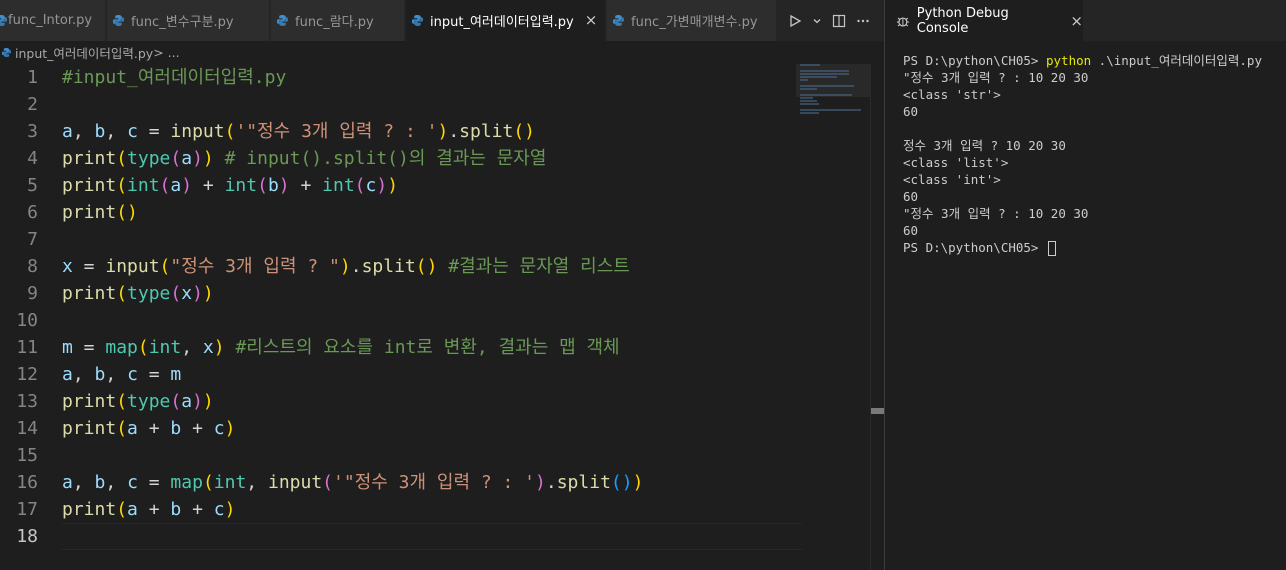 This screenshot has height=570, width=1286. What do you see at coordinates (839, 21) in the screenshot?
I see `split-editor-icon` at bounding box center [839, 21].